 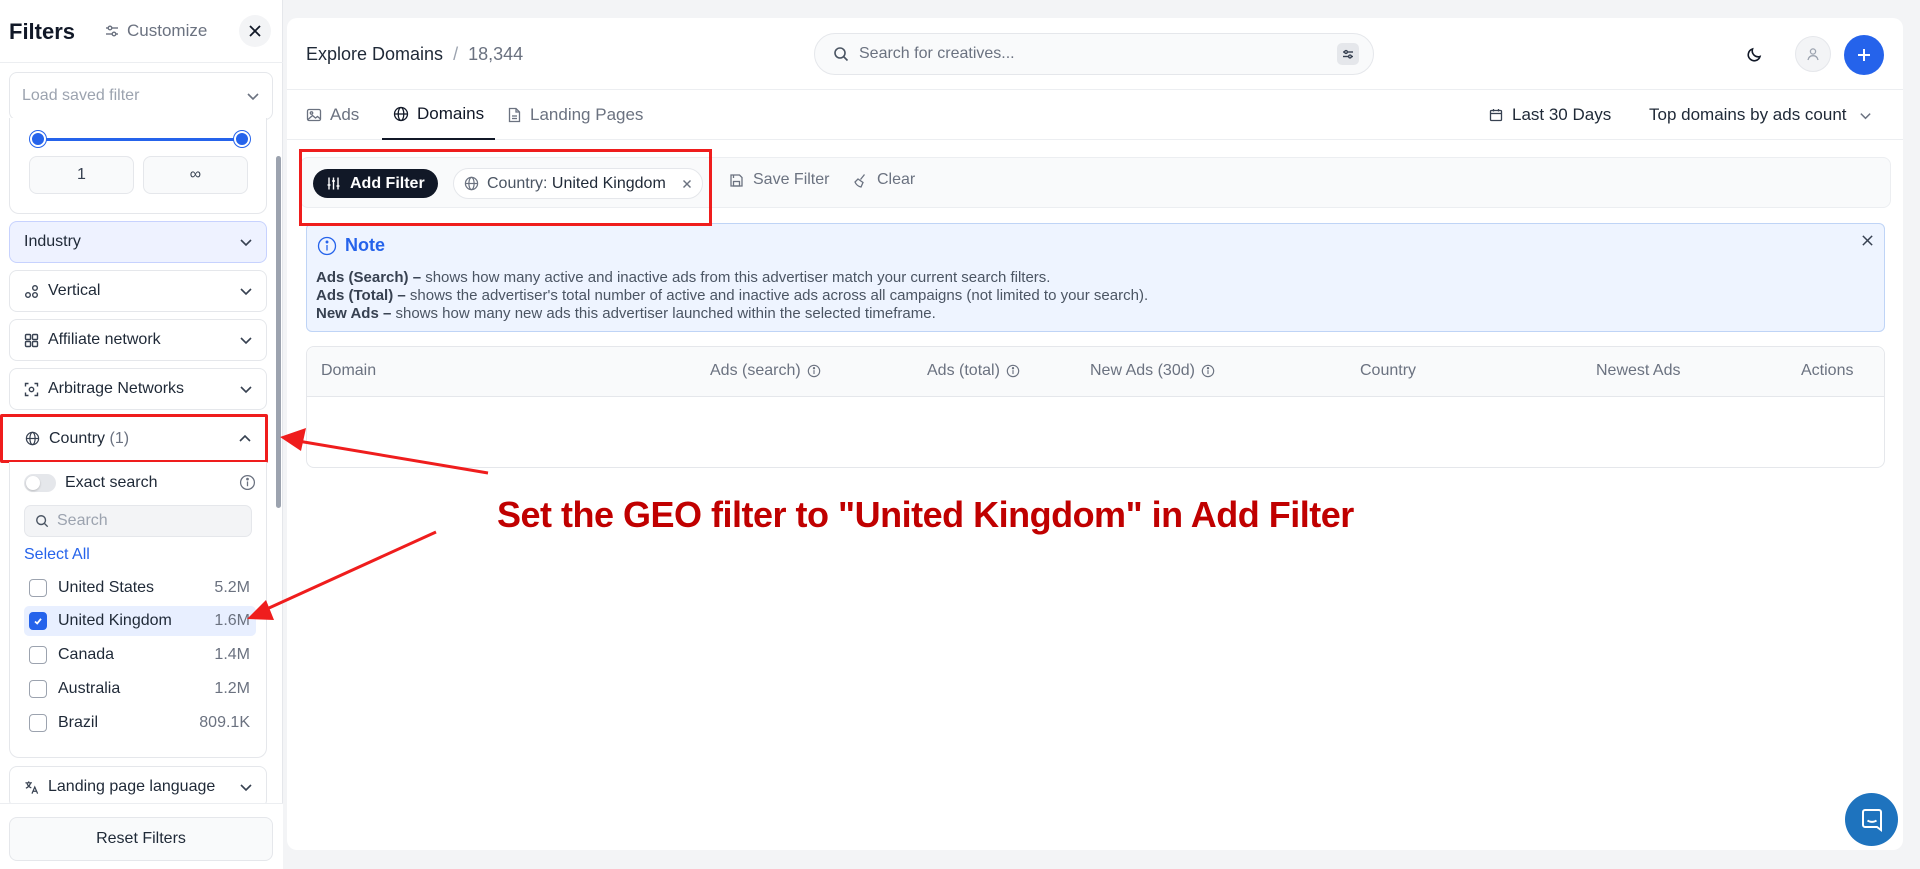 What do you see at coordinates (1813, 54) in the screenshot?
I see `user-avatar` at bounding box center [1813, 54].